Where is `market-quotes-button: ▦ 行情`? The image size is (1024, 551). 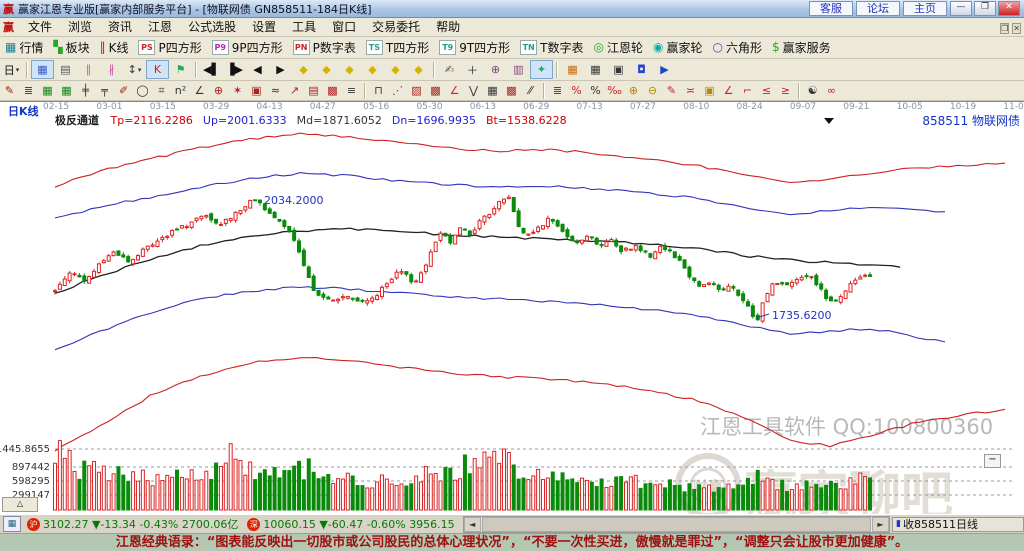 market-quotes-button: ▦ 行情 is located at coordinates (24, 47).